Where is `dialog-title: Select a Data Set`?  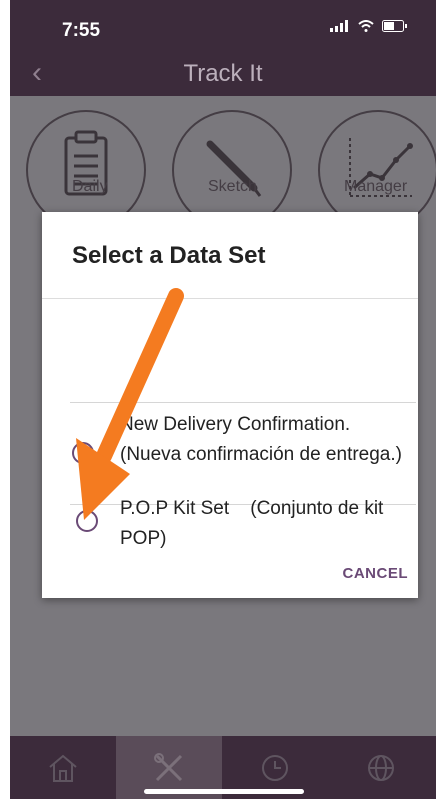 dialog-title: Select a Data Set is located at coordinates (169, 255).